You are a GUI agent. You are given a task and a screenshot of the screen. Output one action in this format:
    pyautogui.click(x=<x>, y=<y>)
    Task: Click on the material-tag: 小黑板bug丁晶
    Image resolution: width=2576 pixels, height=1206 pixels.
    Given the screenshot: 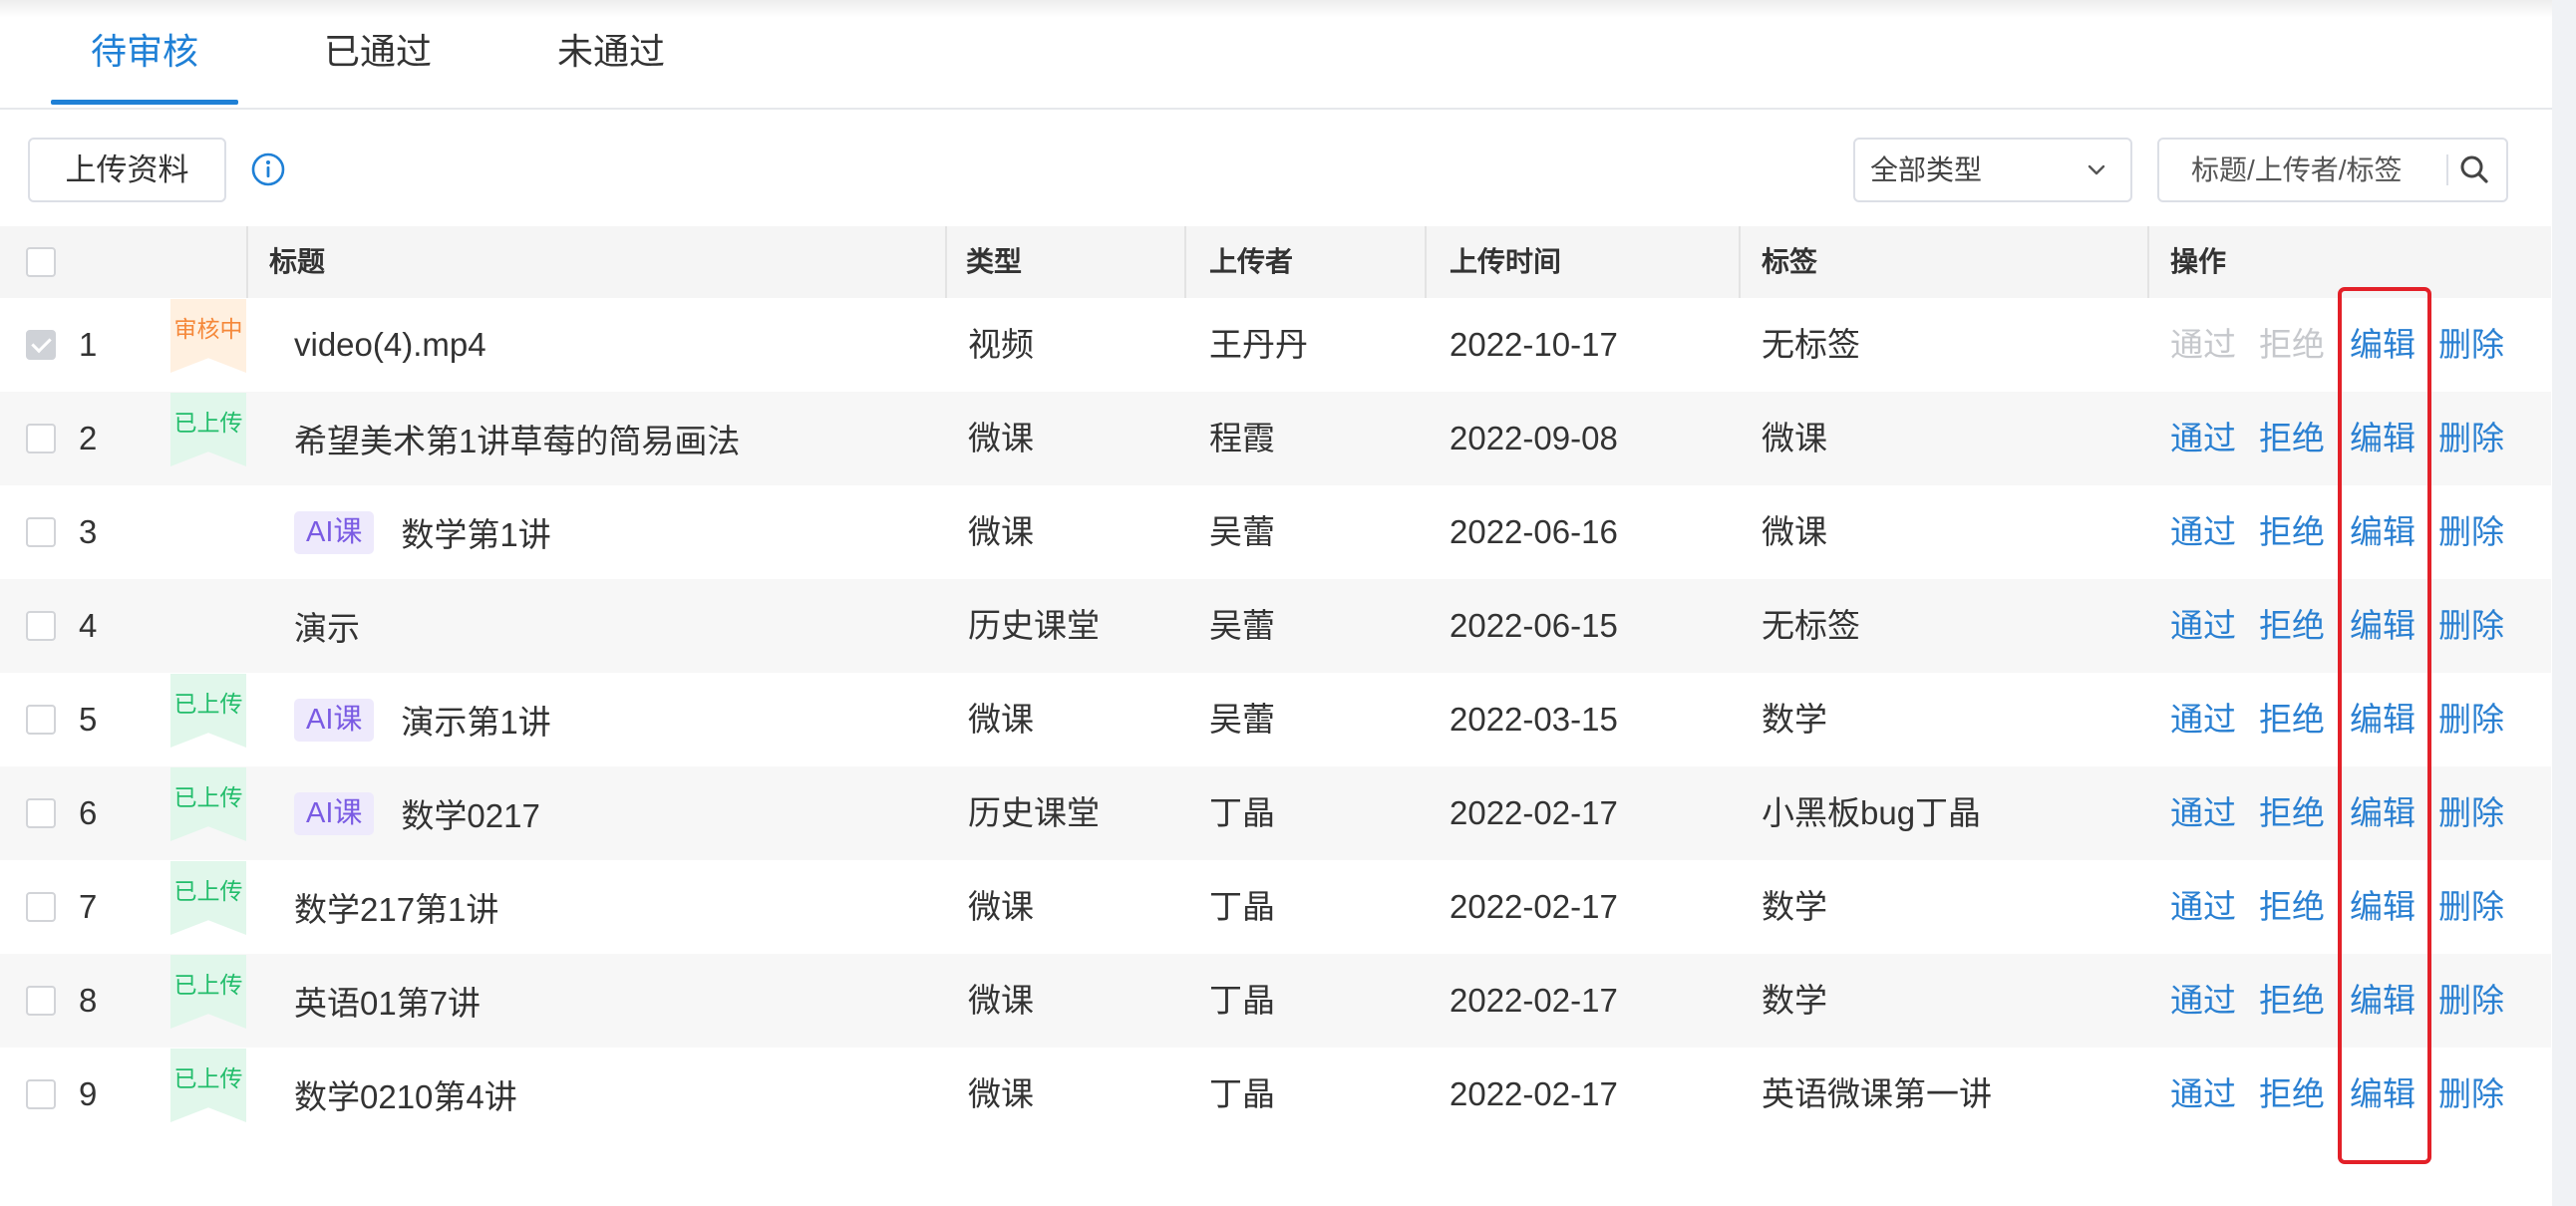 What is the action you would take?
    pyautogui.click(x=1872, y=812)
    